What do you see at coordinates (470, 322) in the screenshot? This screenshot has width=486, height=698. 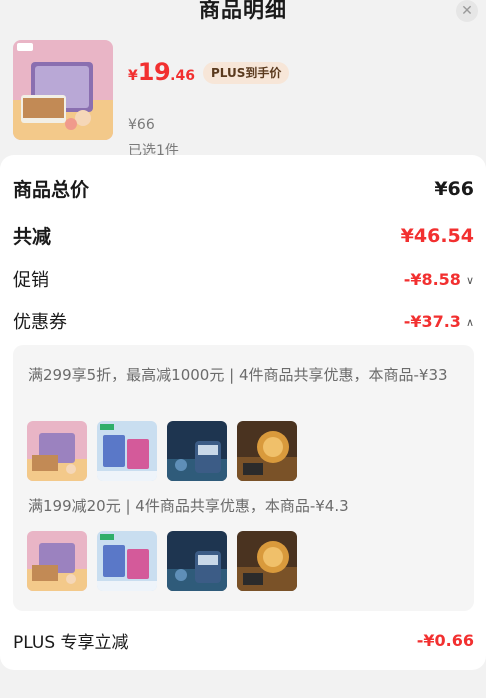 I see `chevron-up-icon: ∧` at bounding box center [470, 322].